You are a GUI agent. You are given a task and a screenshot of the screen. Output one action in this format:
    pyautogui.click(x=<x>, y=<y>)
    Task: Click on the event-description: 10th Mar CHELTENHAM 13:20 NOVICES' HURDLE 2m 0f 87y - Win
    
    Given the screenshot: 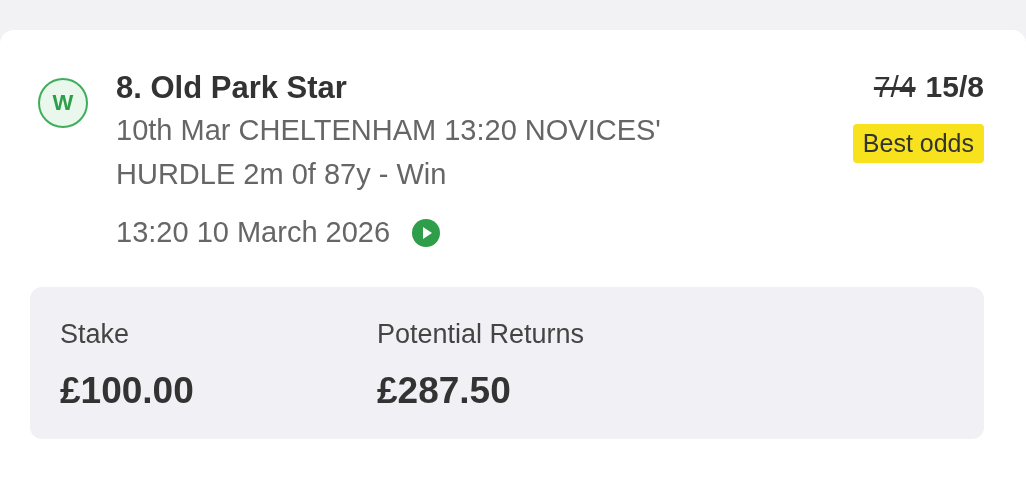 What is the action you would take?
    pyautogui.click(x=389, y=152)
    